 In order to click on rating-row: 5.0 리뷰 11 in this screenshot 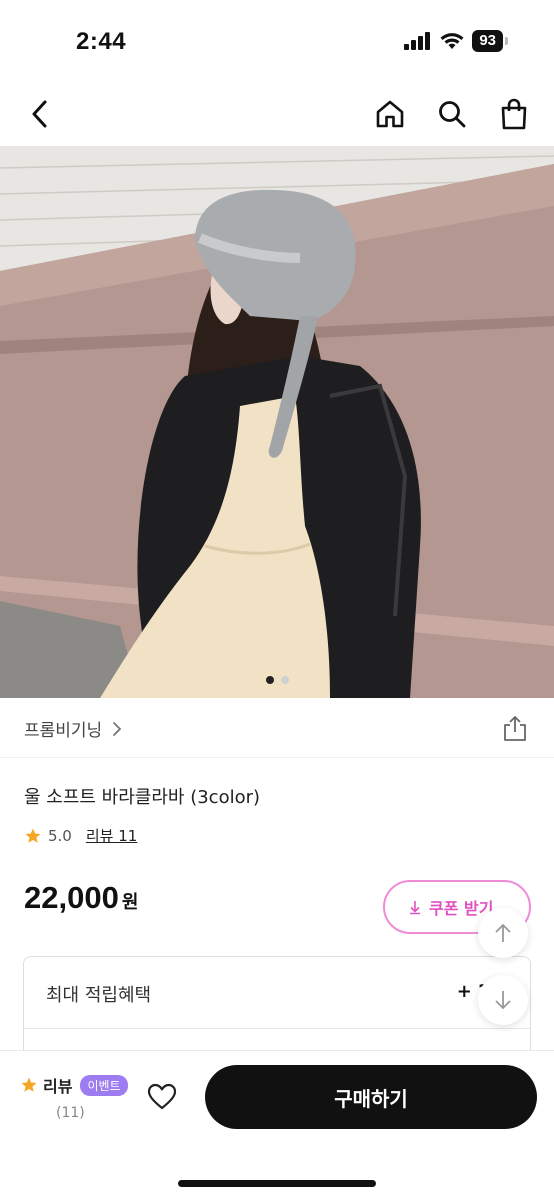, I will do `click(80, 835)`.